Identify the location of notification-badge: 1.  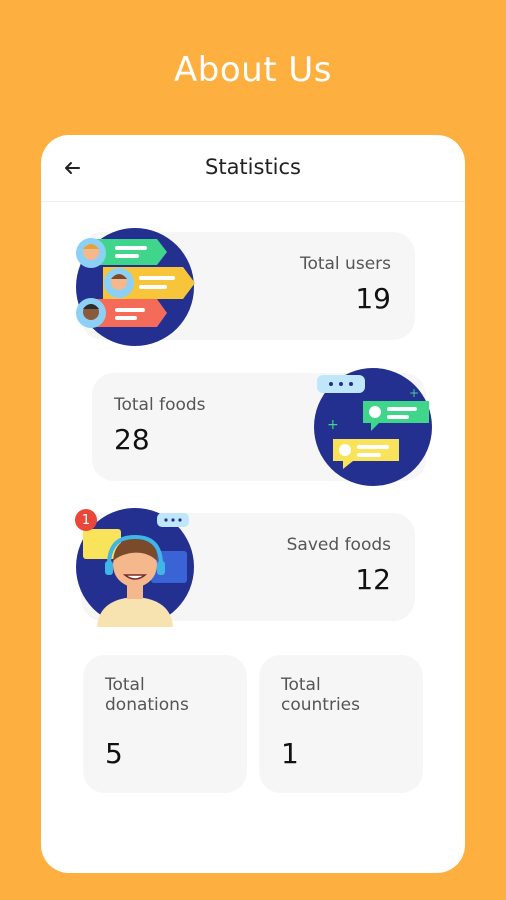
(86, 520).